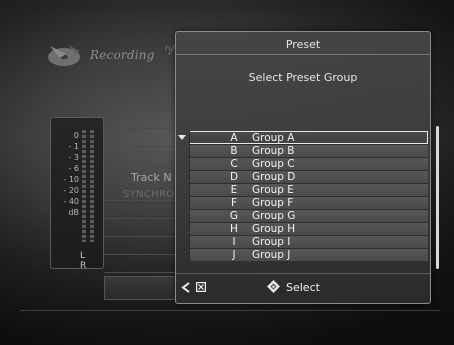  I want to click on meter-bar-left, so click(84, 186).